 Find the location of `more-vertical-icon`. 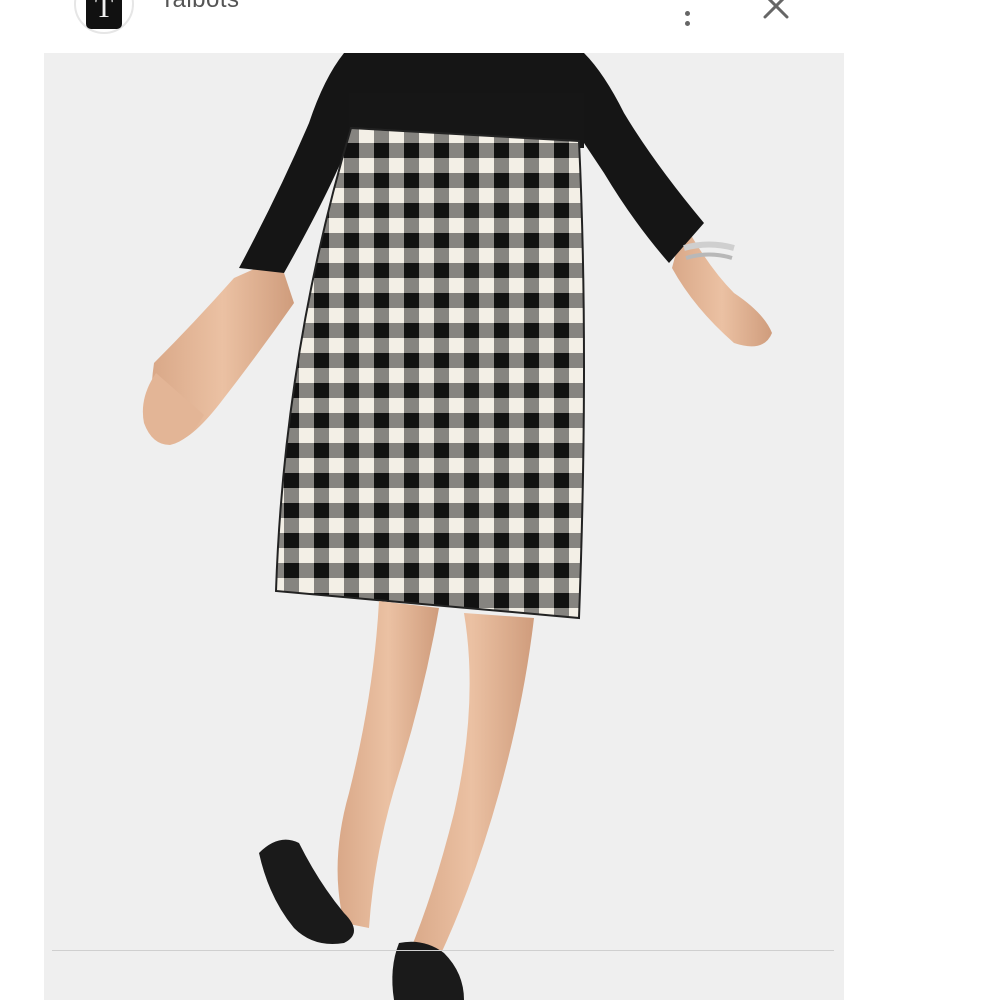

more-vertical-icon is located at coordinates (687, 13).